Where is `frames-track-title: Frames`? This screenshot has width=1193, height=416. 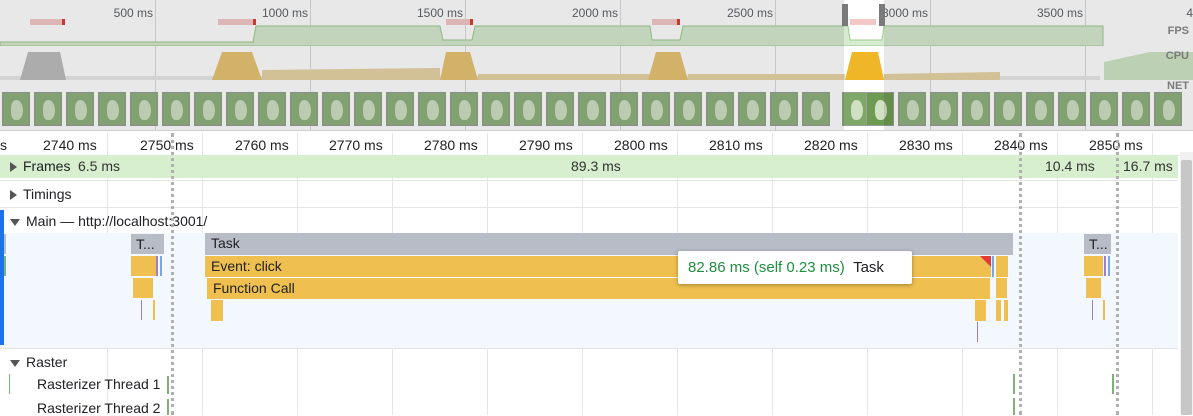
frames-track-title: Frames is located at coordinates (47, 166).